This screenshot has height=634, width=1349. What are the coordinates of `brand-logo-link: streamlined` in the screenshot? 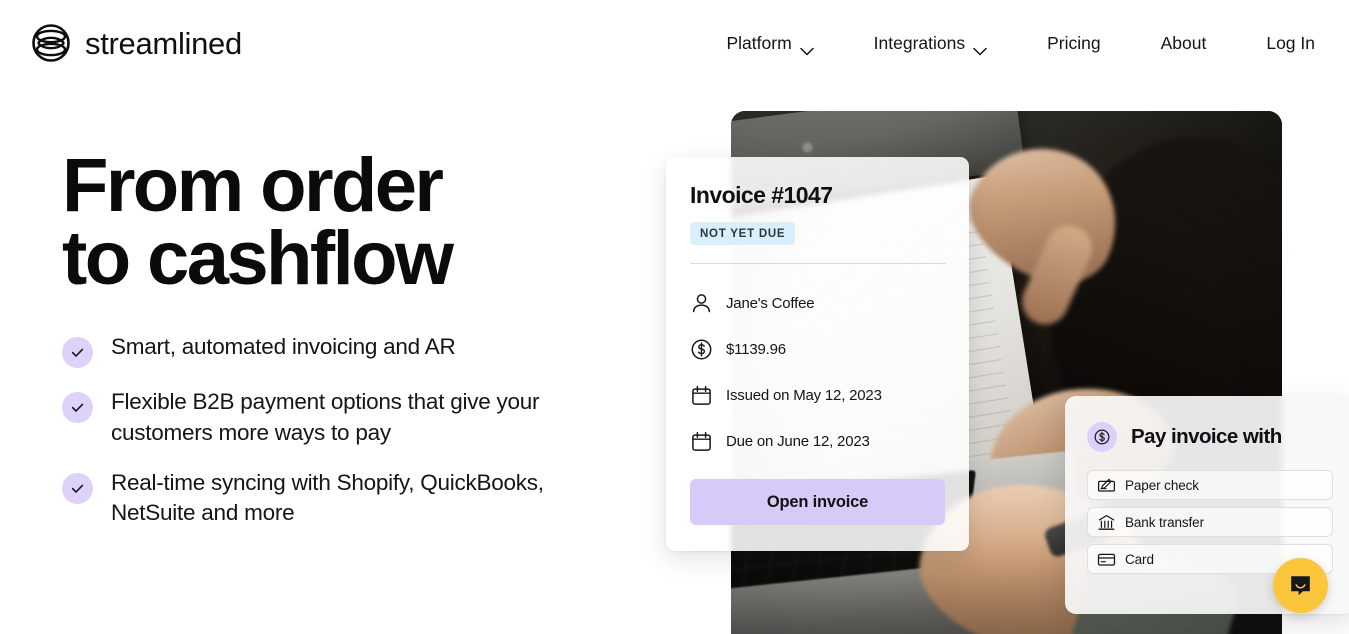 It's located at (136, 43).